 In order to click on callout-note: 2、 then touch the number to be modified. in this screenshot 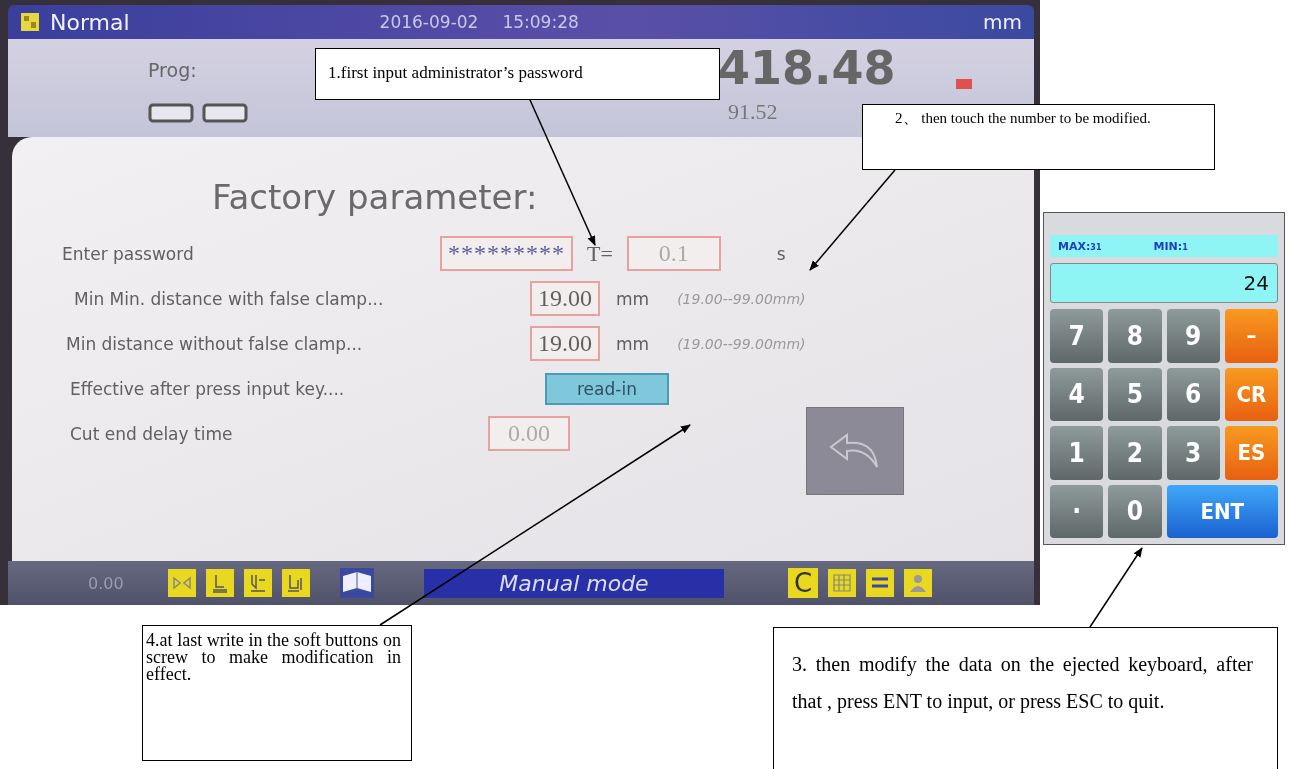, I will do `click(1038, 137)`.